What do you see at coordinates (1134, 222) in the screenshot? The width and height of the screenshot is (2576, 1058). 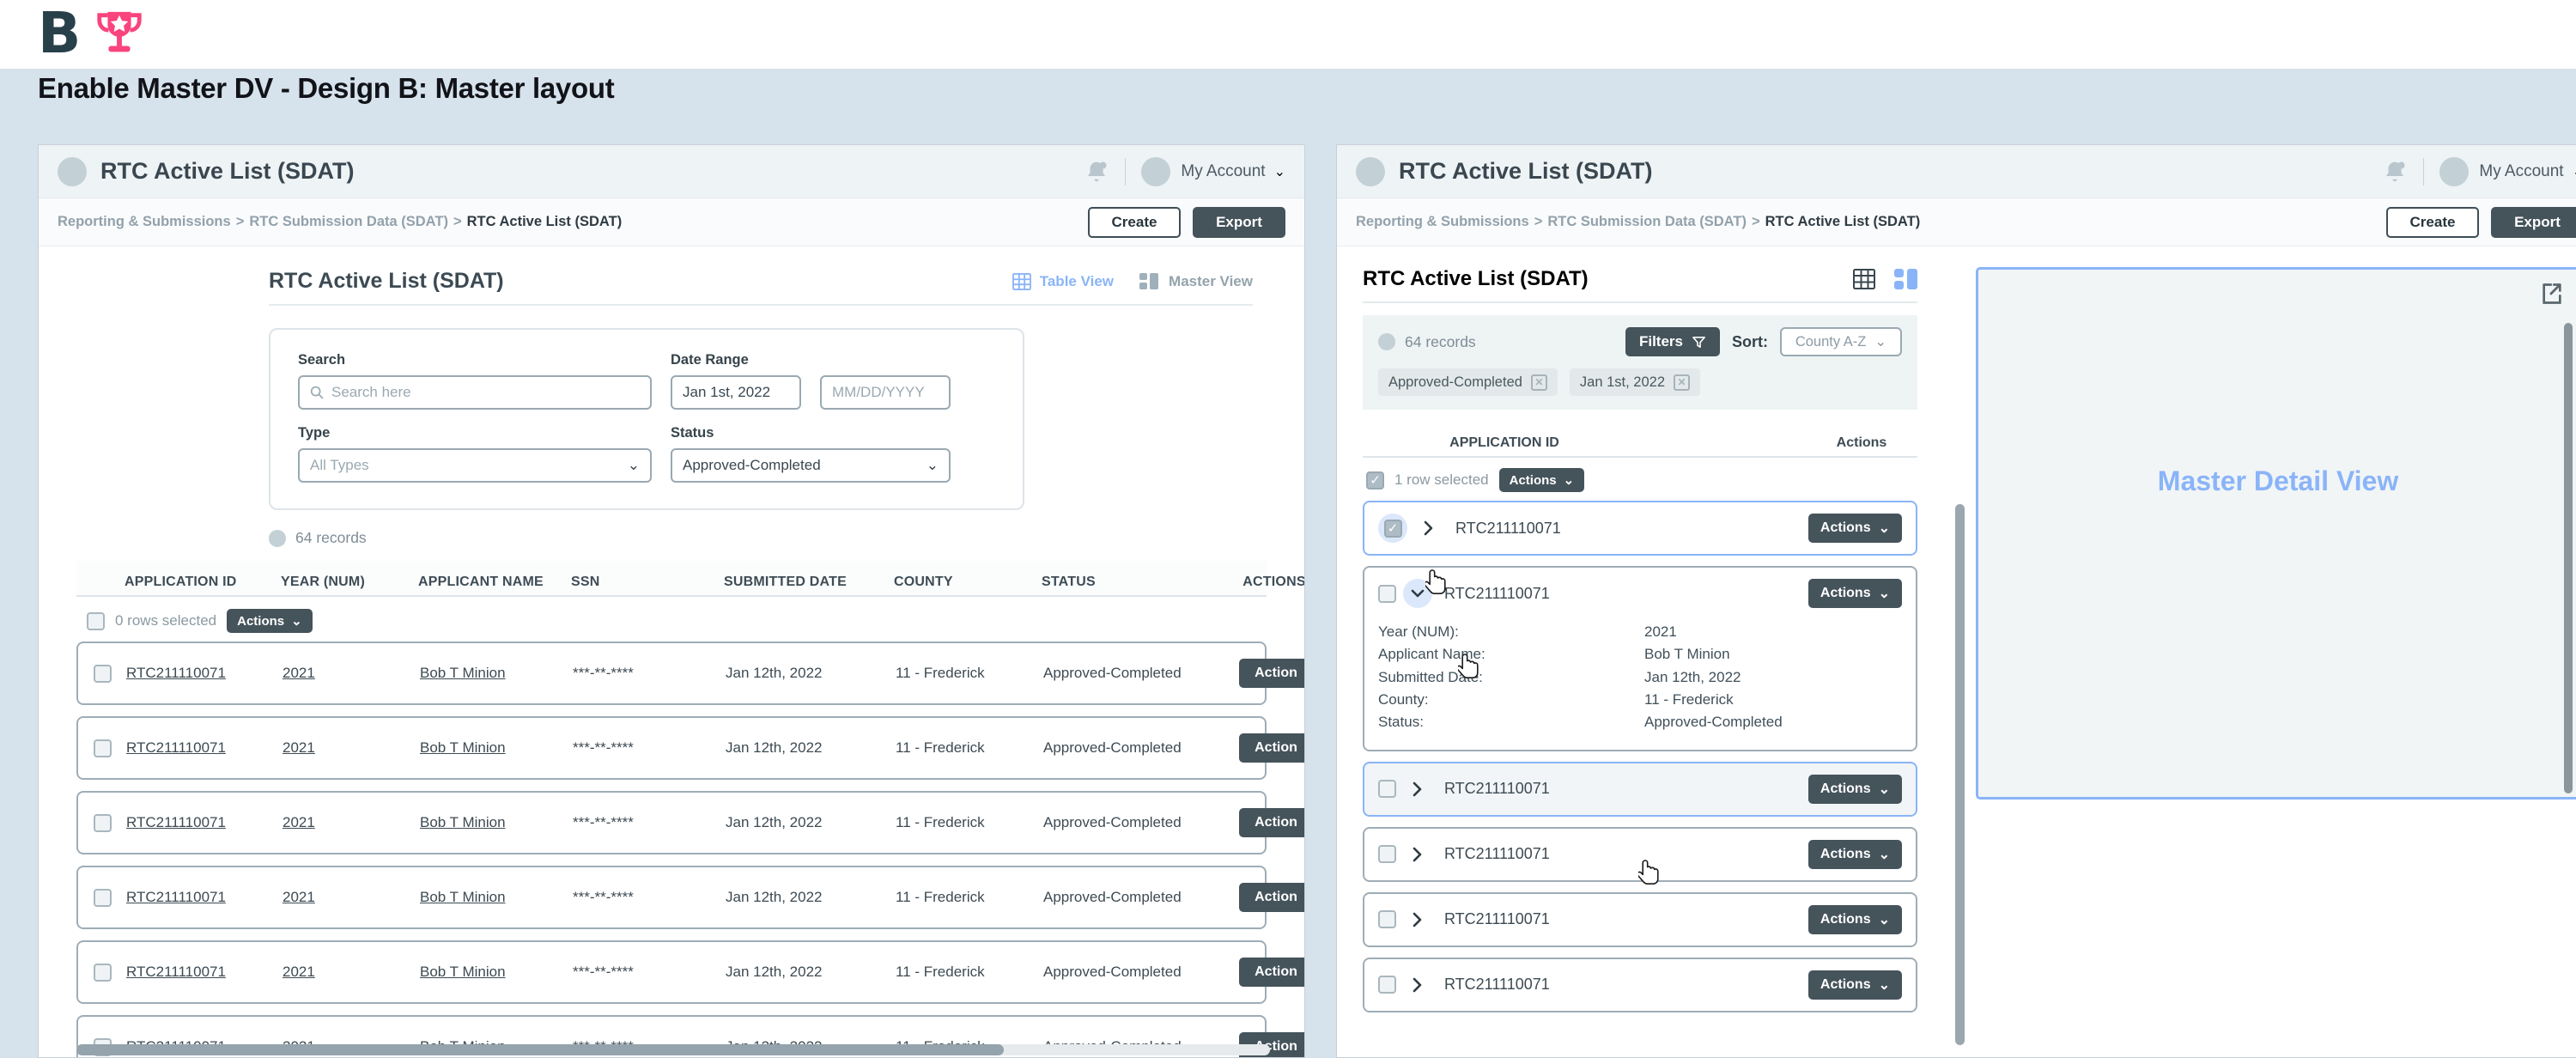 I see `create-button: Create` at bounding box center [1134, 222].